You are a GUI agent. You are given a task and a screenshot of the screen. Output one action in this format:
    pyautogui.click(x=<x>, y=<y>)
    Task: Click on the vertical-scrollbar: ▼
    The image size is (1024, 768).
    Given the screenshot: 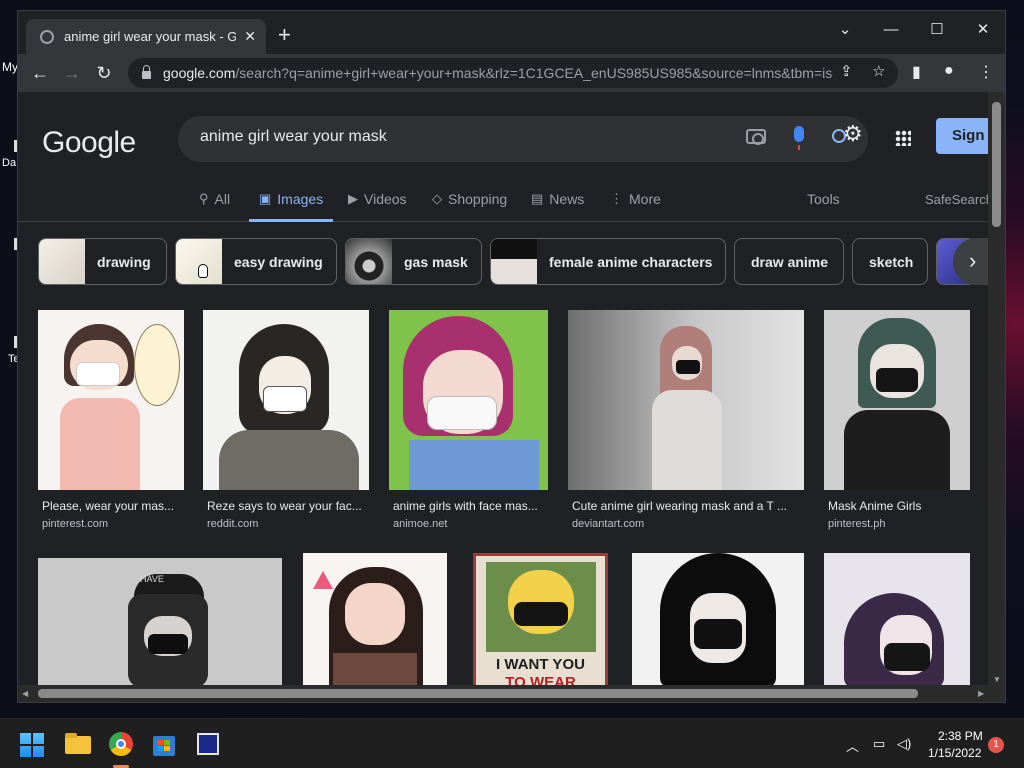 What is the action you would take?
    pyautogui.click(x=996, y=389)
    